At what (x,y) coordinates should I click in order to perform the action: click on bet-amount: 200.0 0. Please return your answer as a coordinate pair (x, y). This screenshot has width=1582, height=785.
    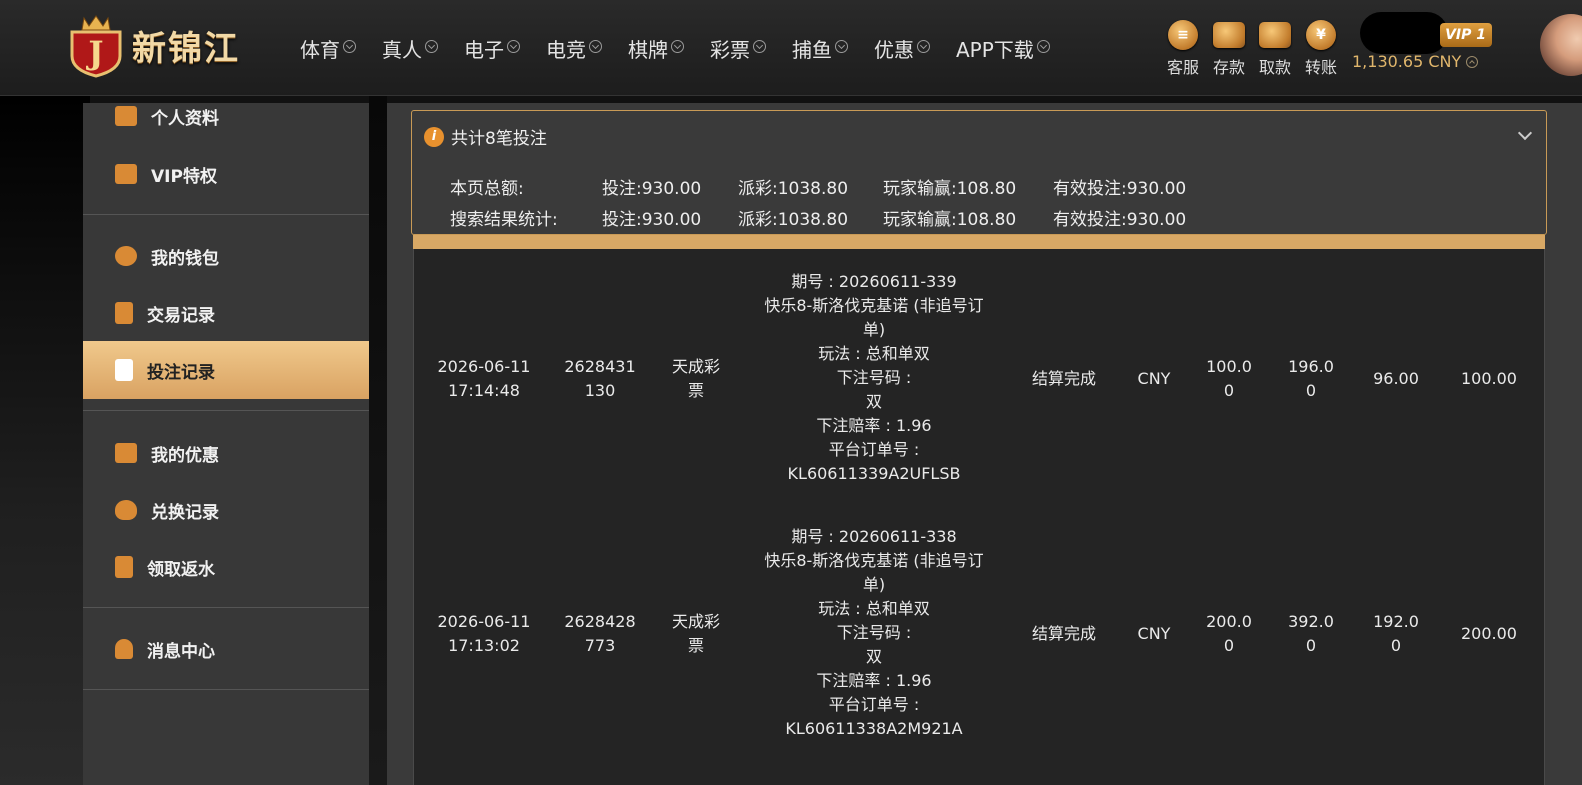
    Looking at the image, I should click on (1229, 634).